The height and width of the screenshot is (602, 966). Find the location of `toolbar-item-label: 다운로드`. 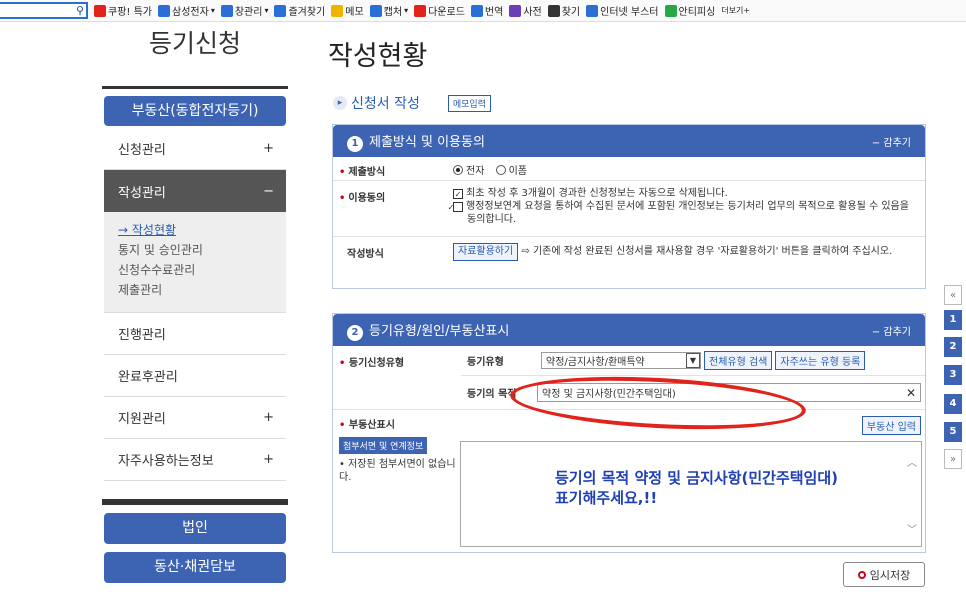

toolbar-item-label: 다운로드 is located at coordinates (446, 12).